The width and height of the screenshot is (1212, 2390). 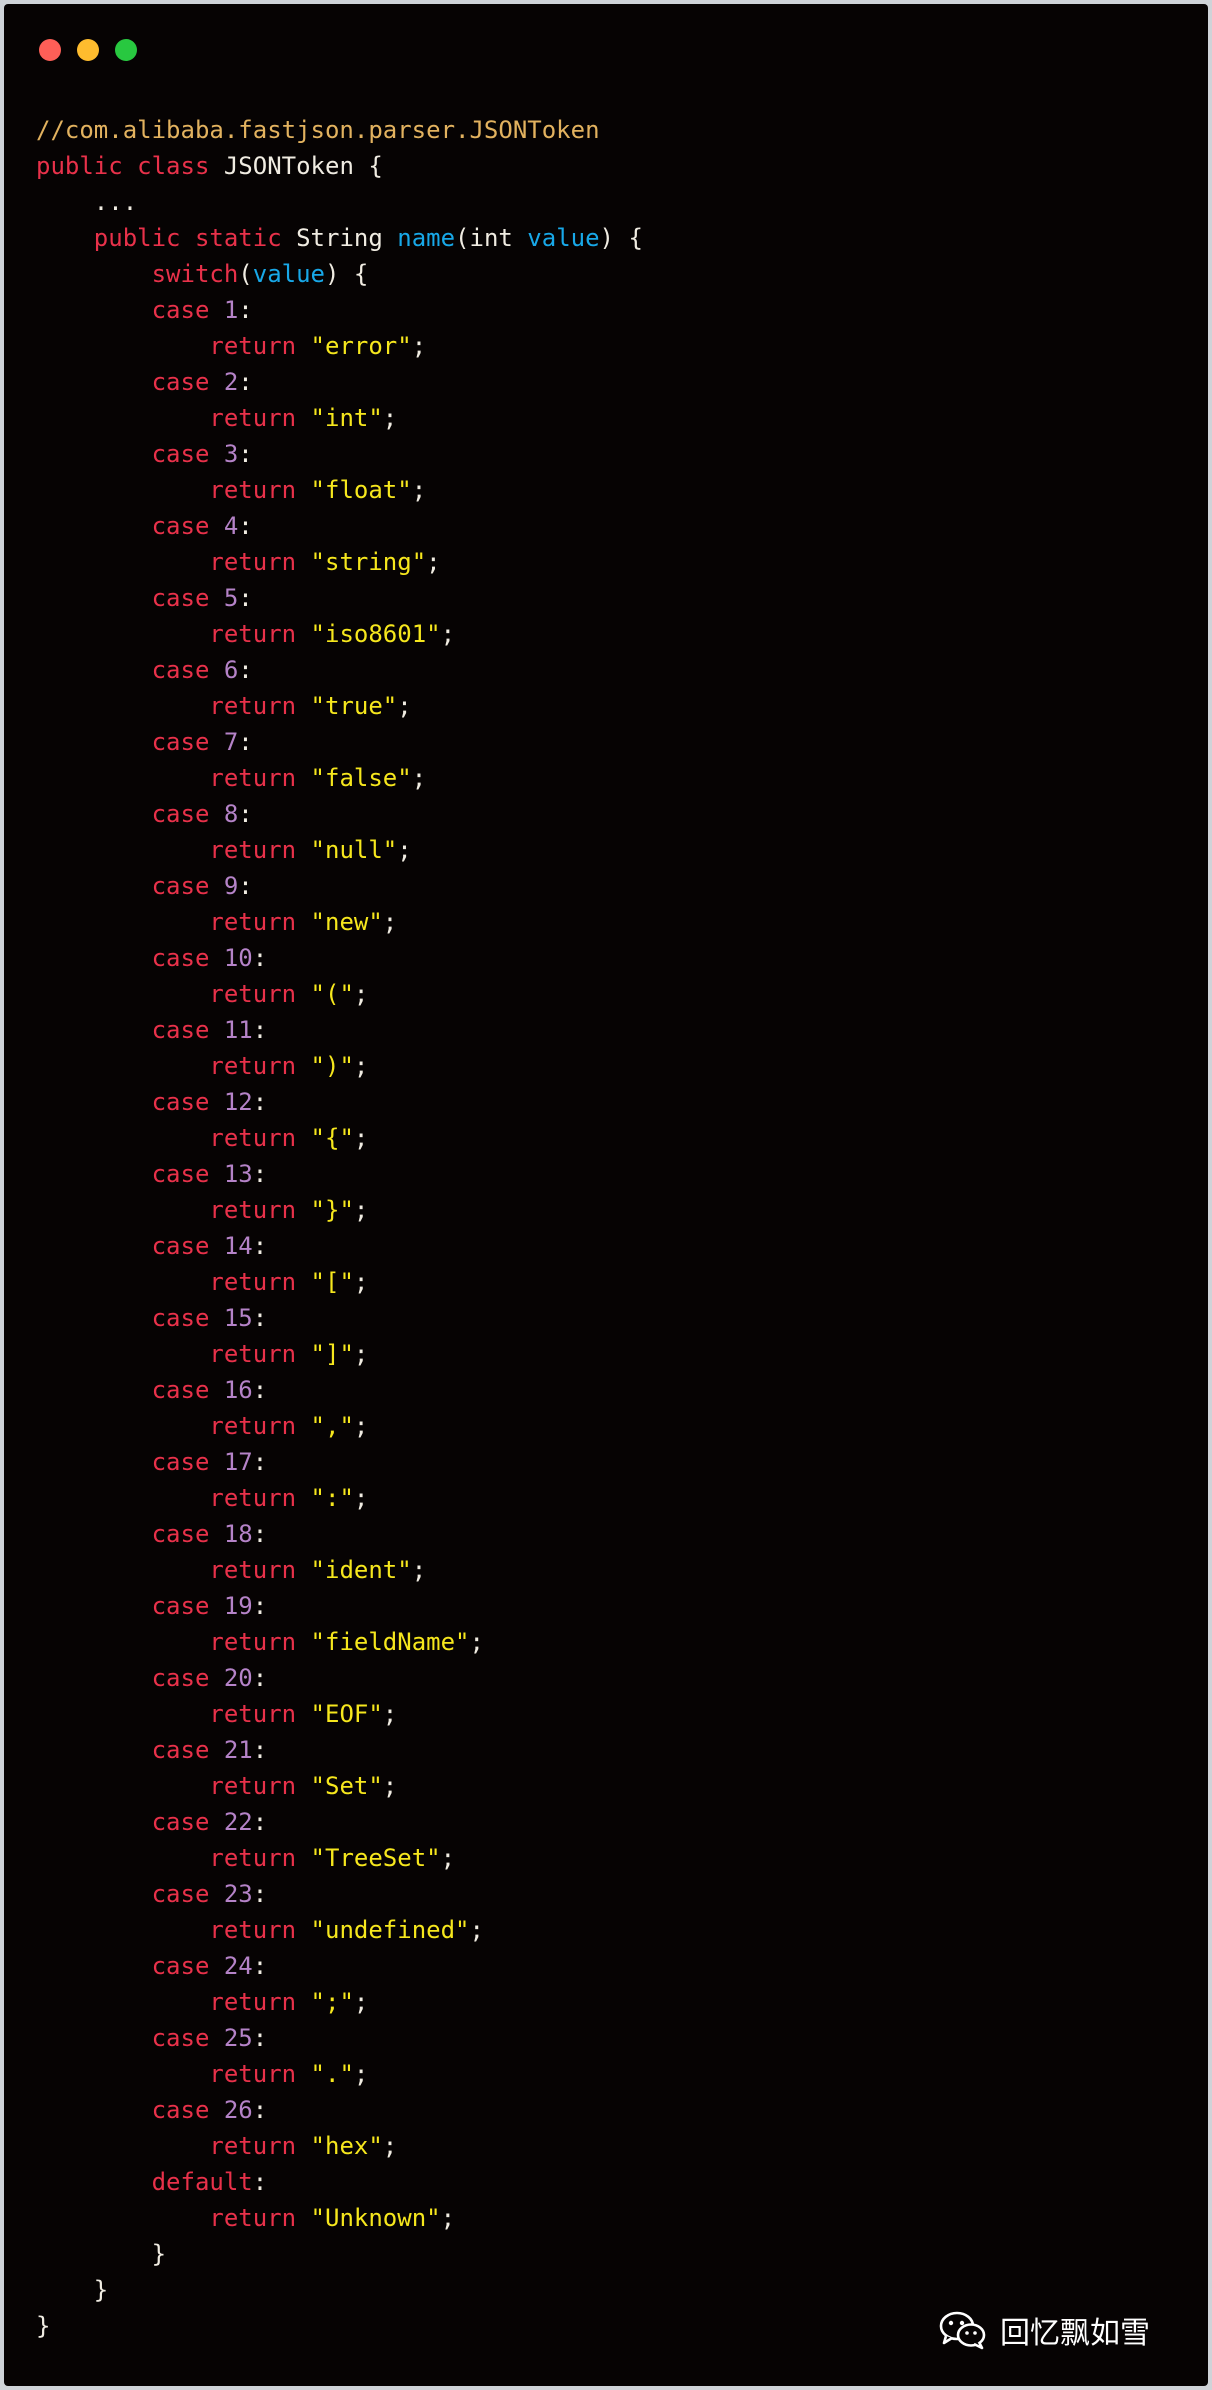 I want to click on code-line: //com.alibaba.fastjson.parser.JSONToken, so click(x=339, y=130).